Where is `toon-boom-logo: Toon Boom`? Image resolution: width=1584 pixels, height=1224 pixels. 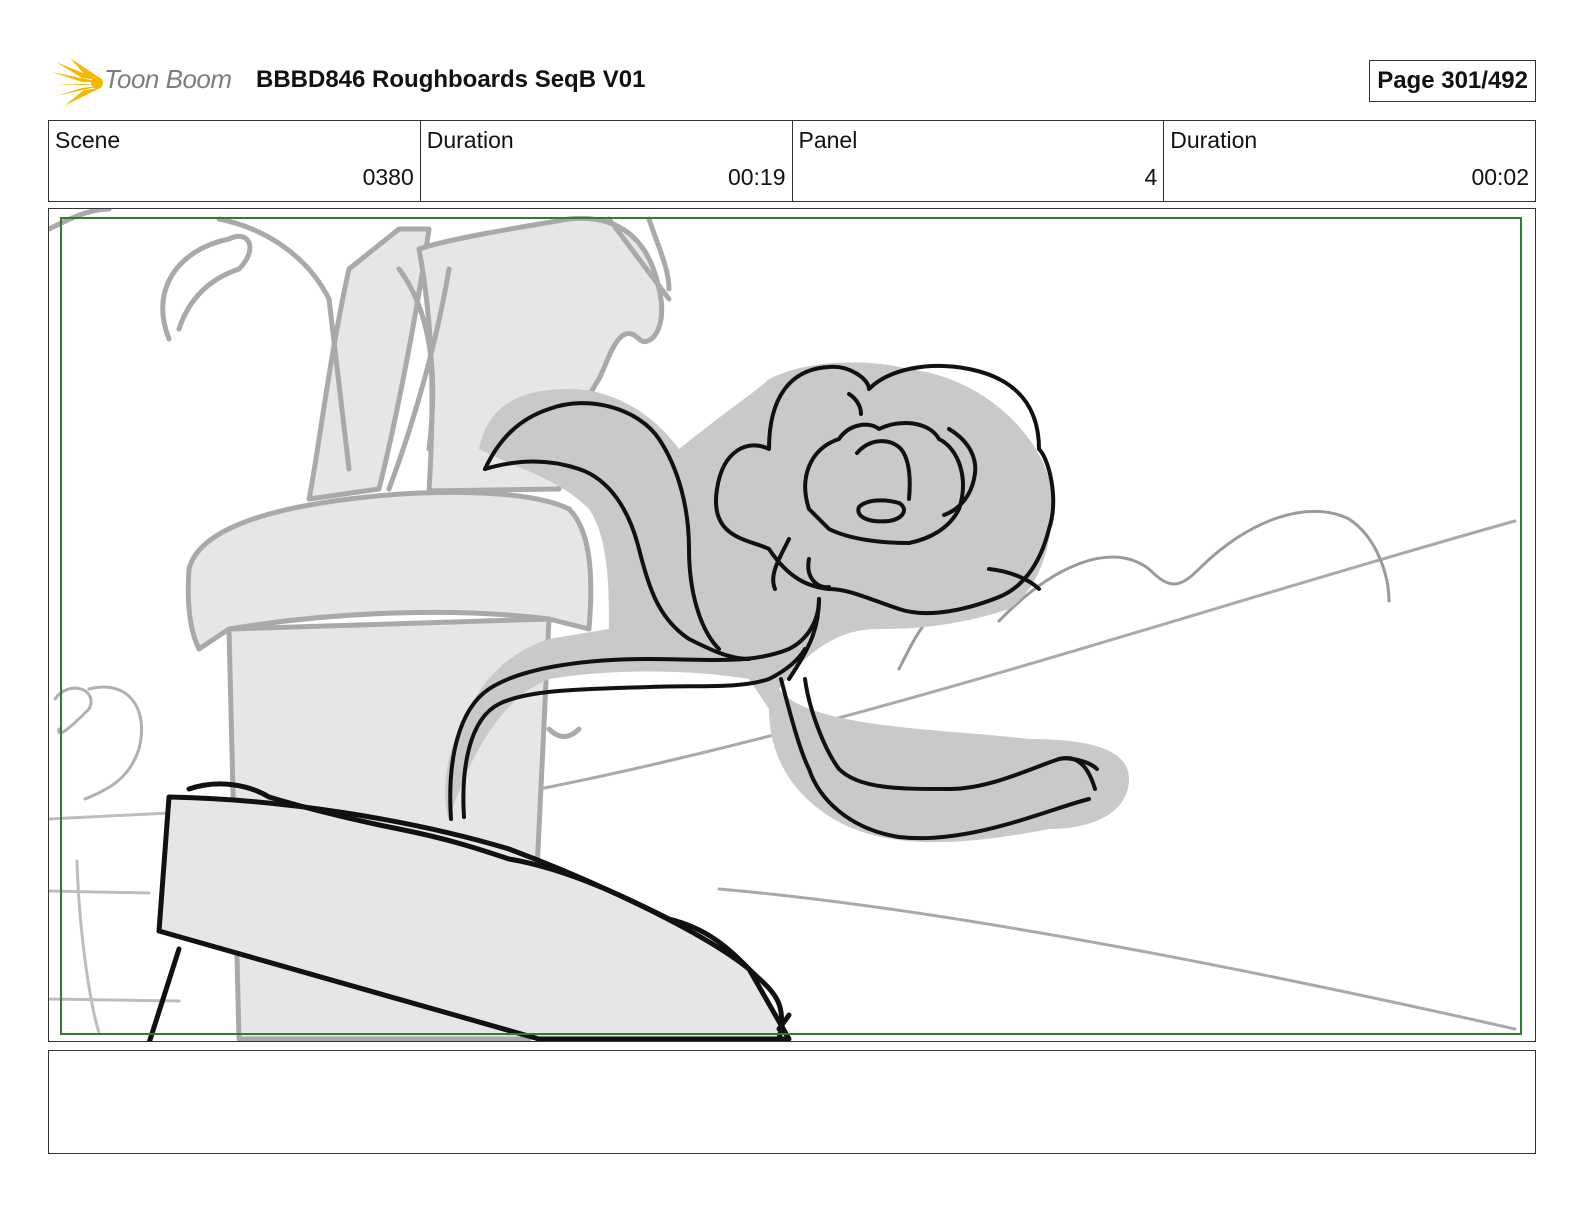
toon-boom-logo: Toon Boom is located at coordinates (147, 83).